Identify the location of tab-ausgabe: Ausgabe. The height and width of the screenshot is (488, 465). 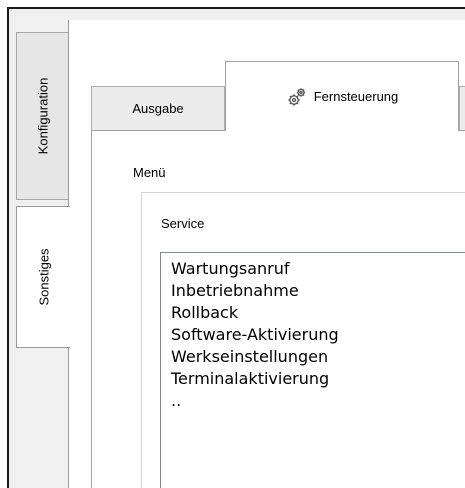
(158, 108).